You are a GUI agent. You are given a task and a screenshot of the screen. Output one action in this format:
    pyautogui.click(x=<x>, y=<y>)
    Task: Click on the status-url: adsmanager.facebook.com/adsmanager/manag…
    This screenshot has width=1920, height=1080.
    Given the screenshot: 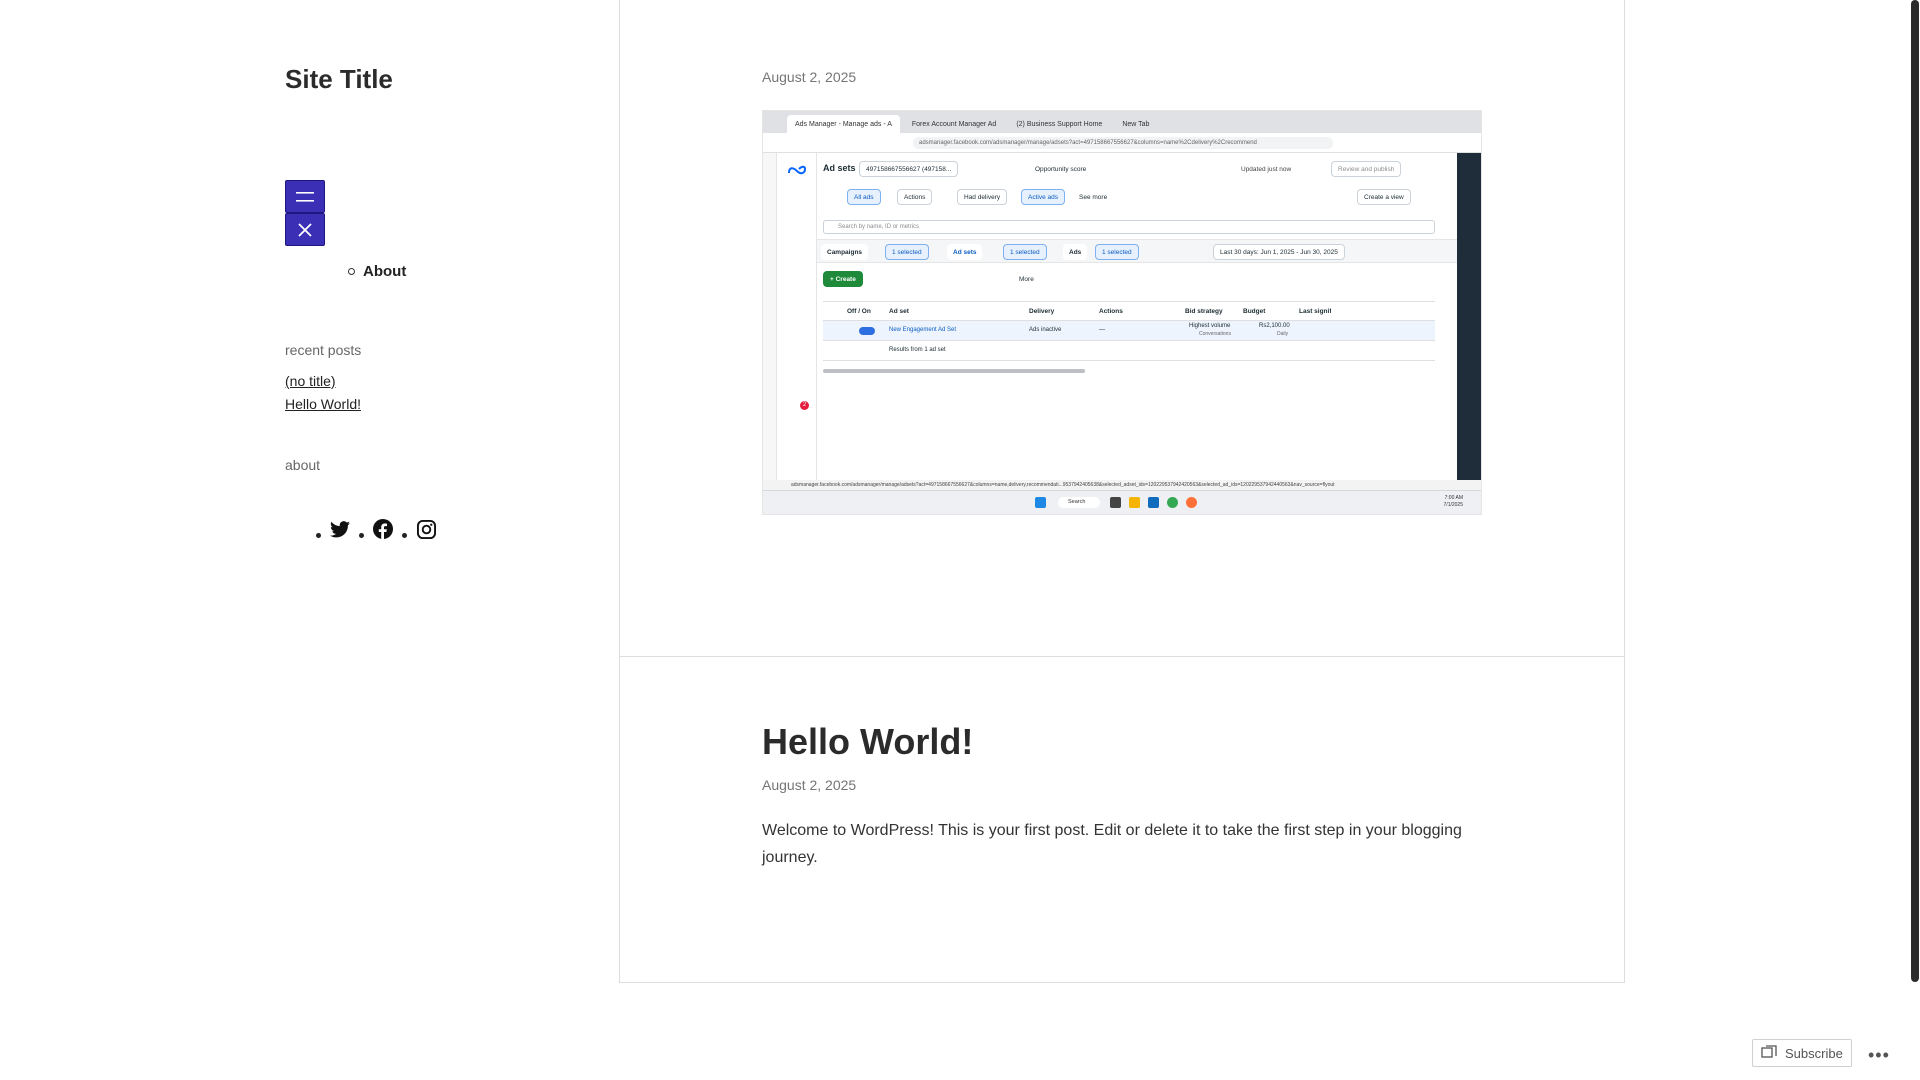 What is the action you would take?
    pyautogui.click(x=1122, y=485)
    